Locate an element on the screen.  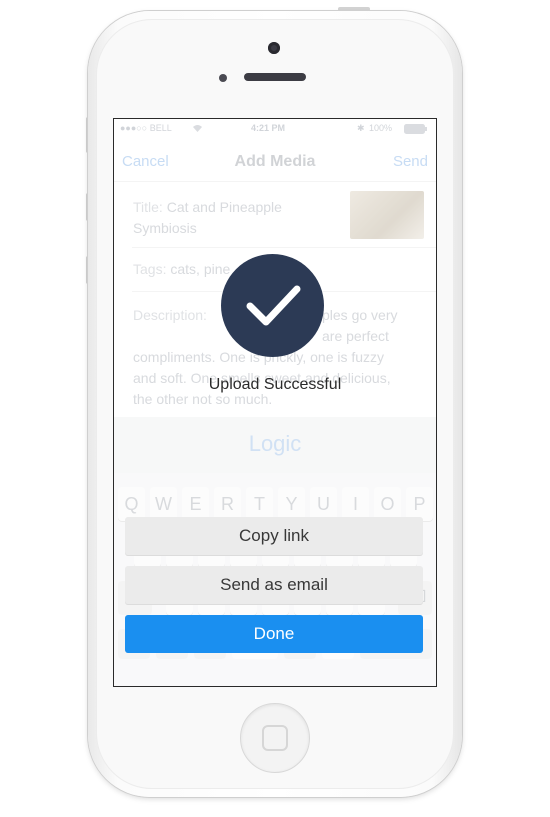
success-badge is located at coordinates (272, 305).